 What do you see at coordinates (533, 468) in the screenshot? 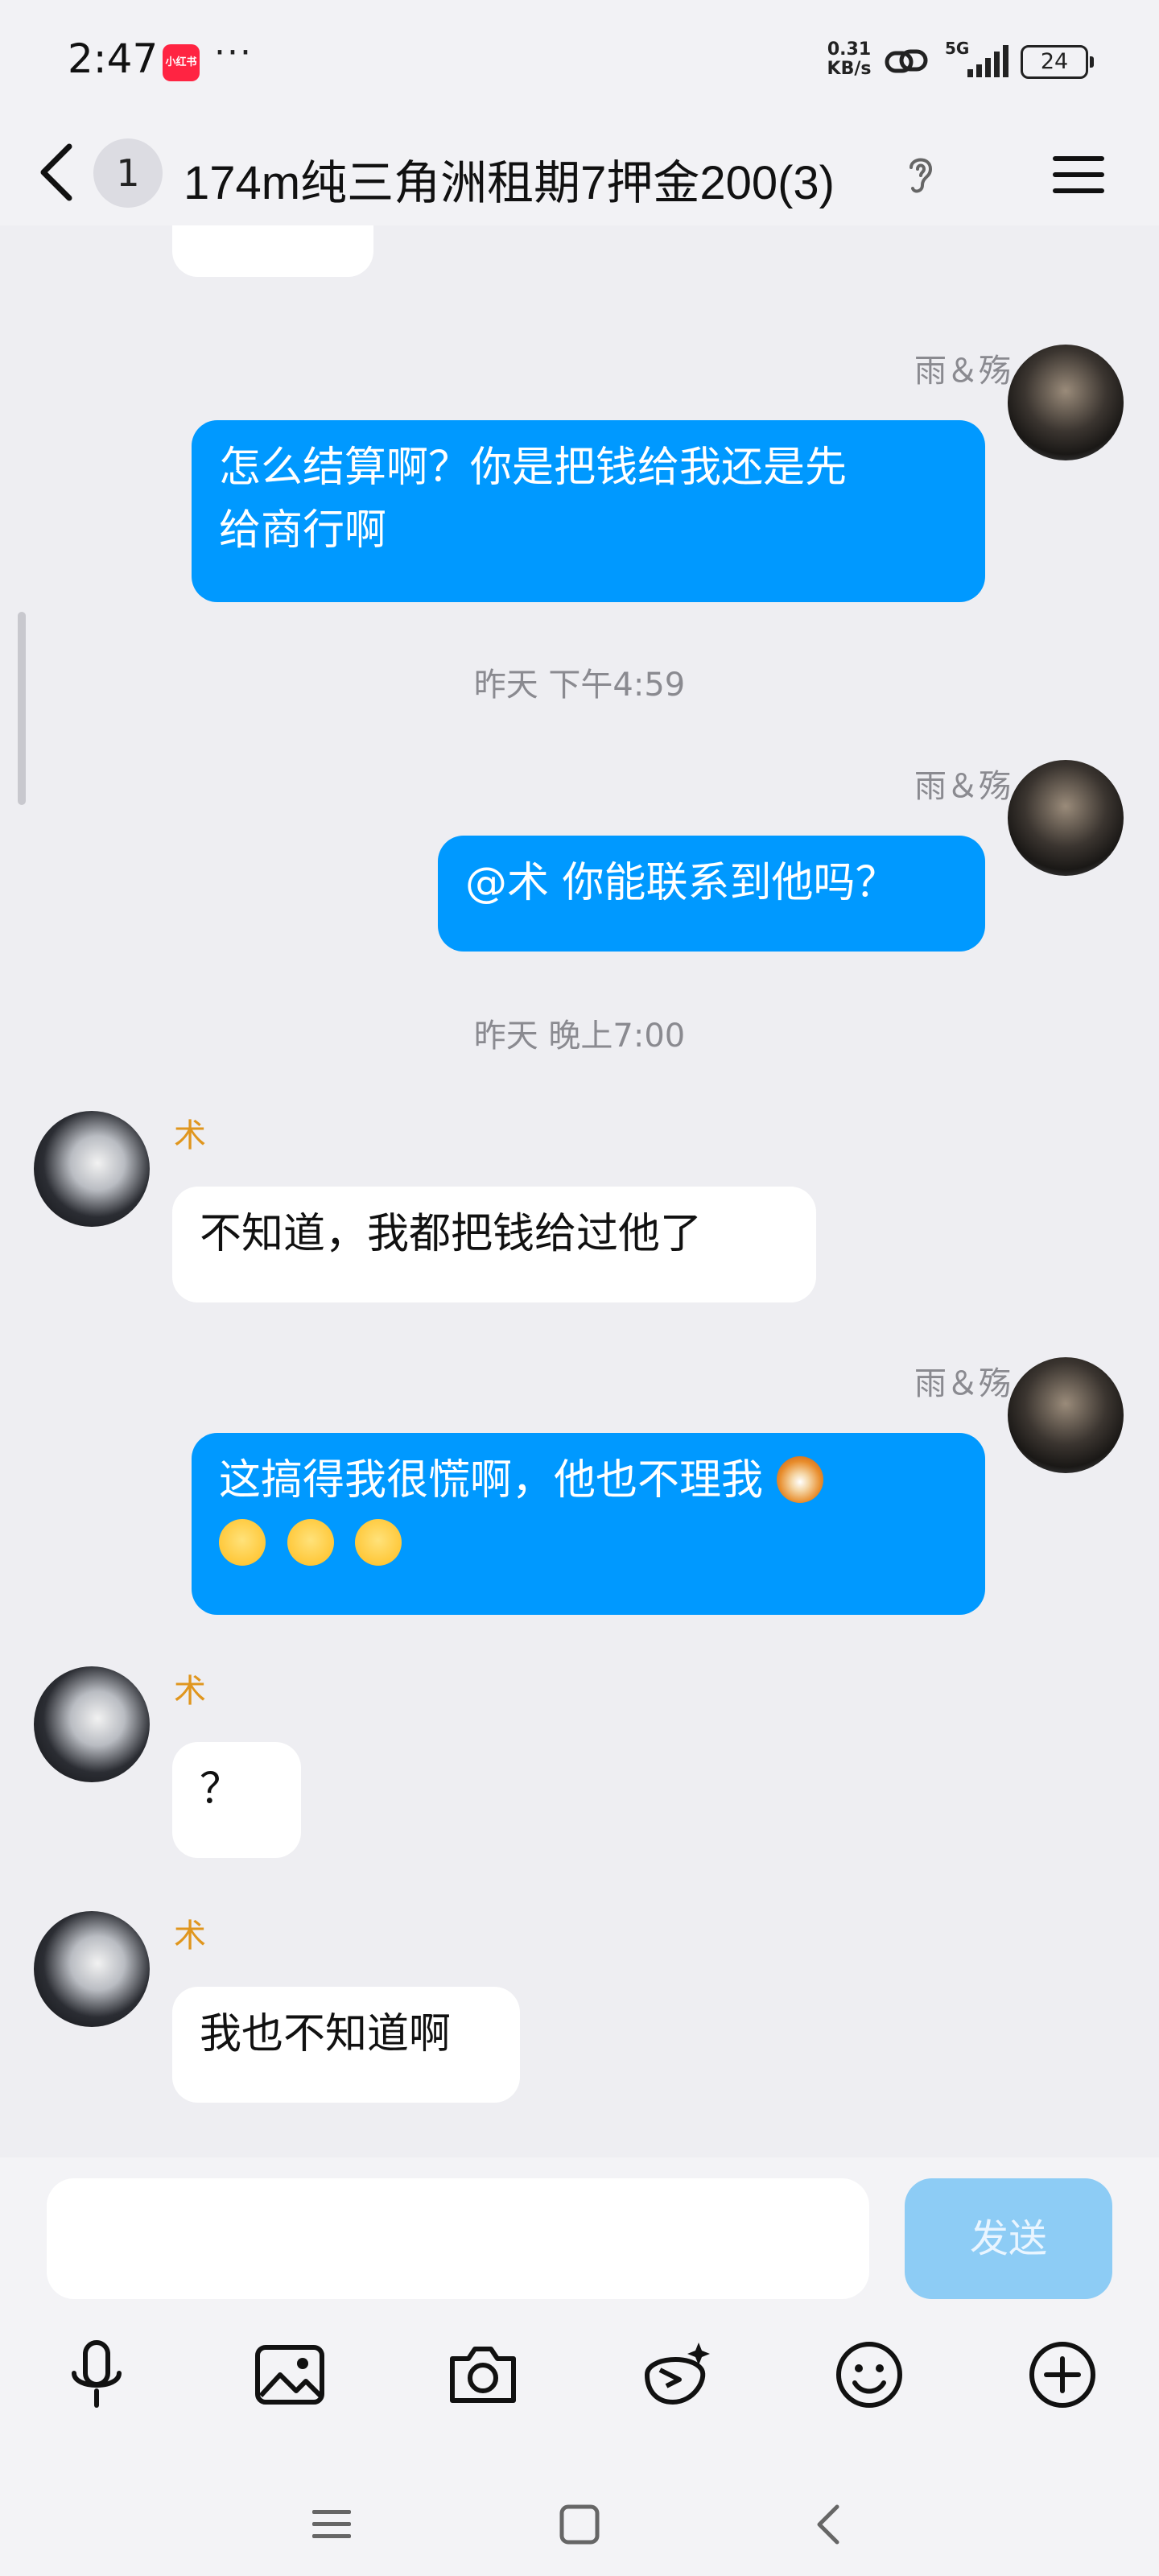
I see `message-text-line: 怎么结算啊？你是把钱给我还是先` at bounding box center [533, 468].